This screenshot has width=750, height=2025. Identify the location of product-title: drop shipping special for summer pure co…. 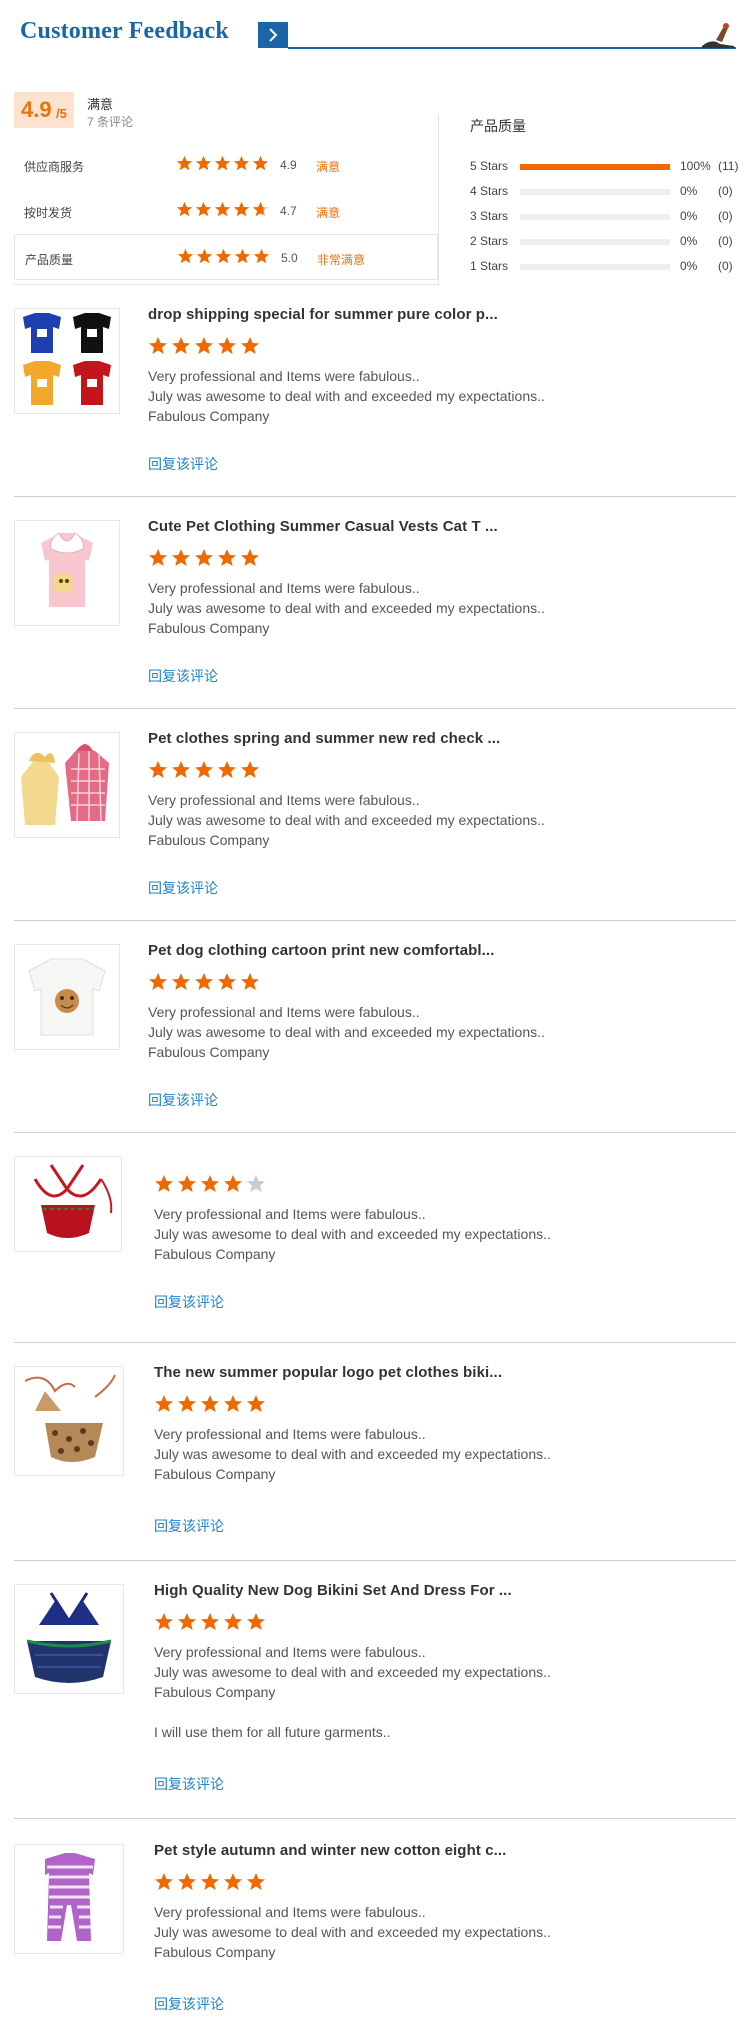
(323, 314).